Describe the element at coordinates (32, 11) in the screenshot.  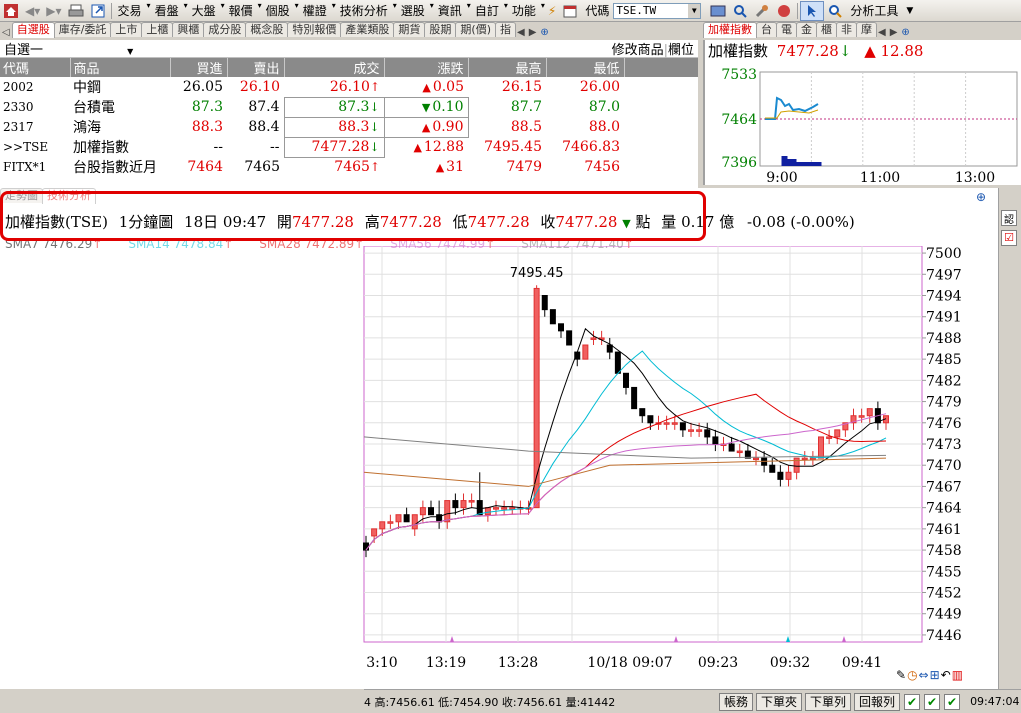
I see `back-icon: ◀▾` at that location.